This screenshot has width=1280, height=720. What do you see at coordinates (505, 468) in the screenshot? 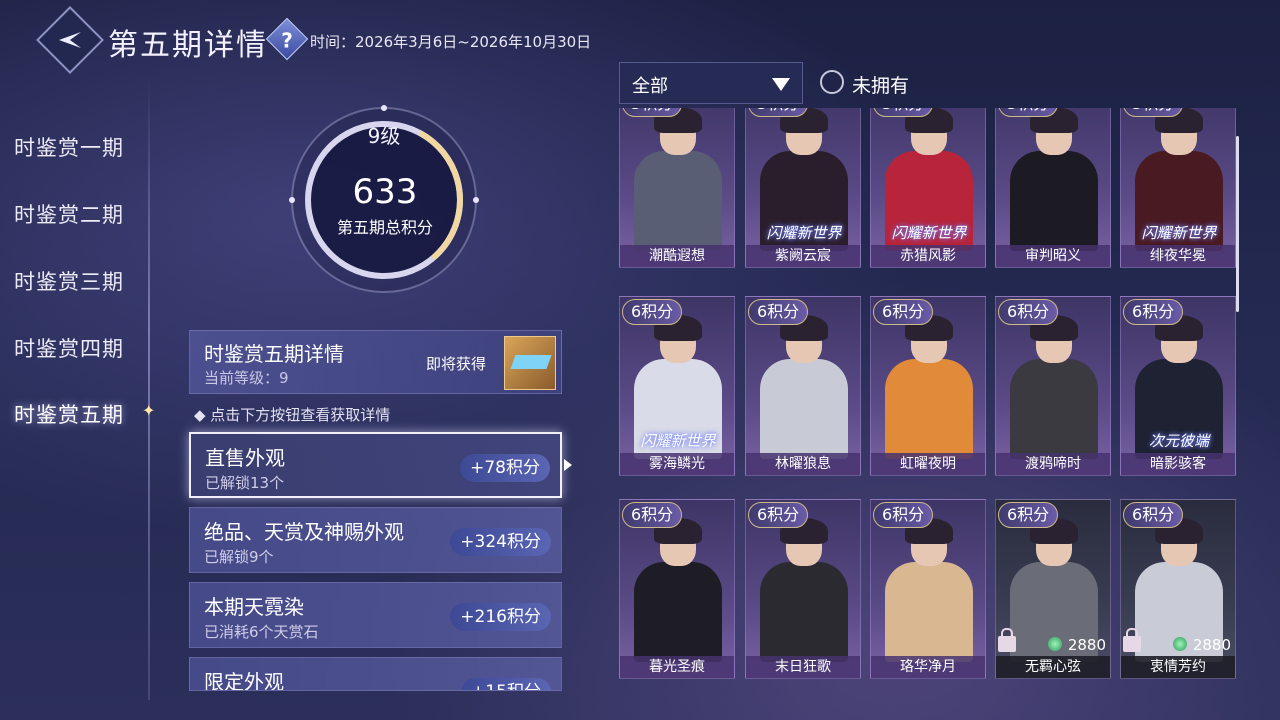
I see `category-points: +78积分` at bounding box center [505, 468].